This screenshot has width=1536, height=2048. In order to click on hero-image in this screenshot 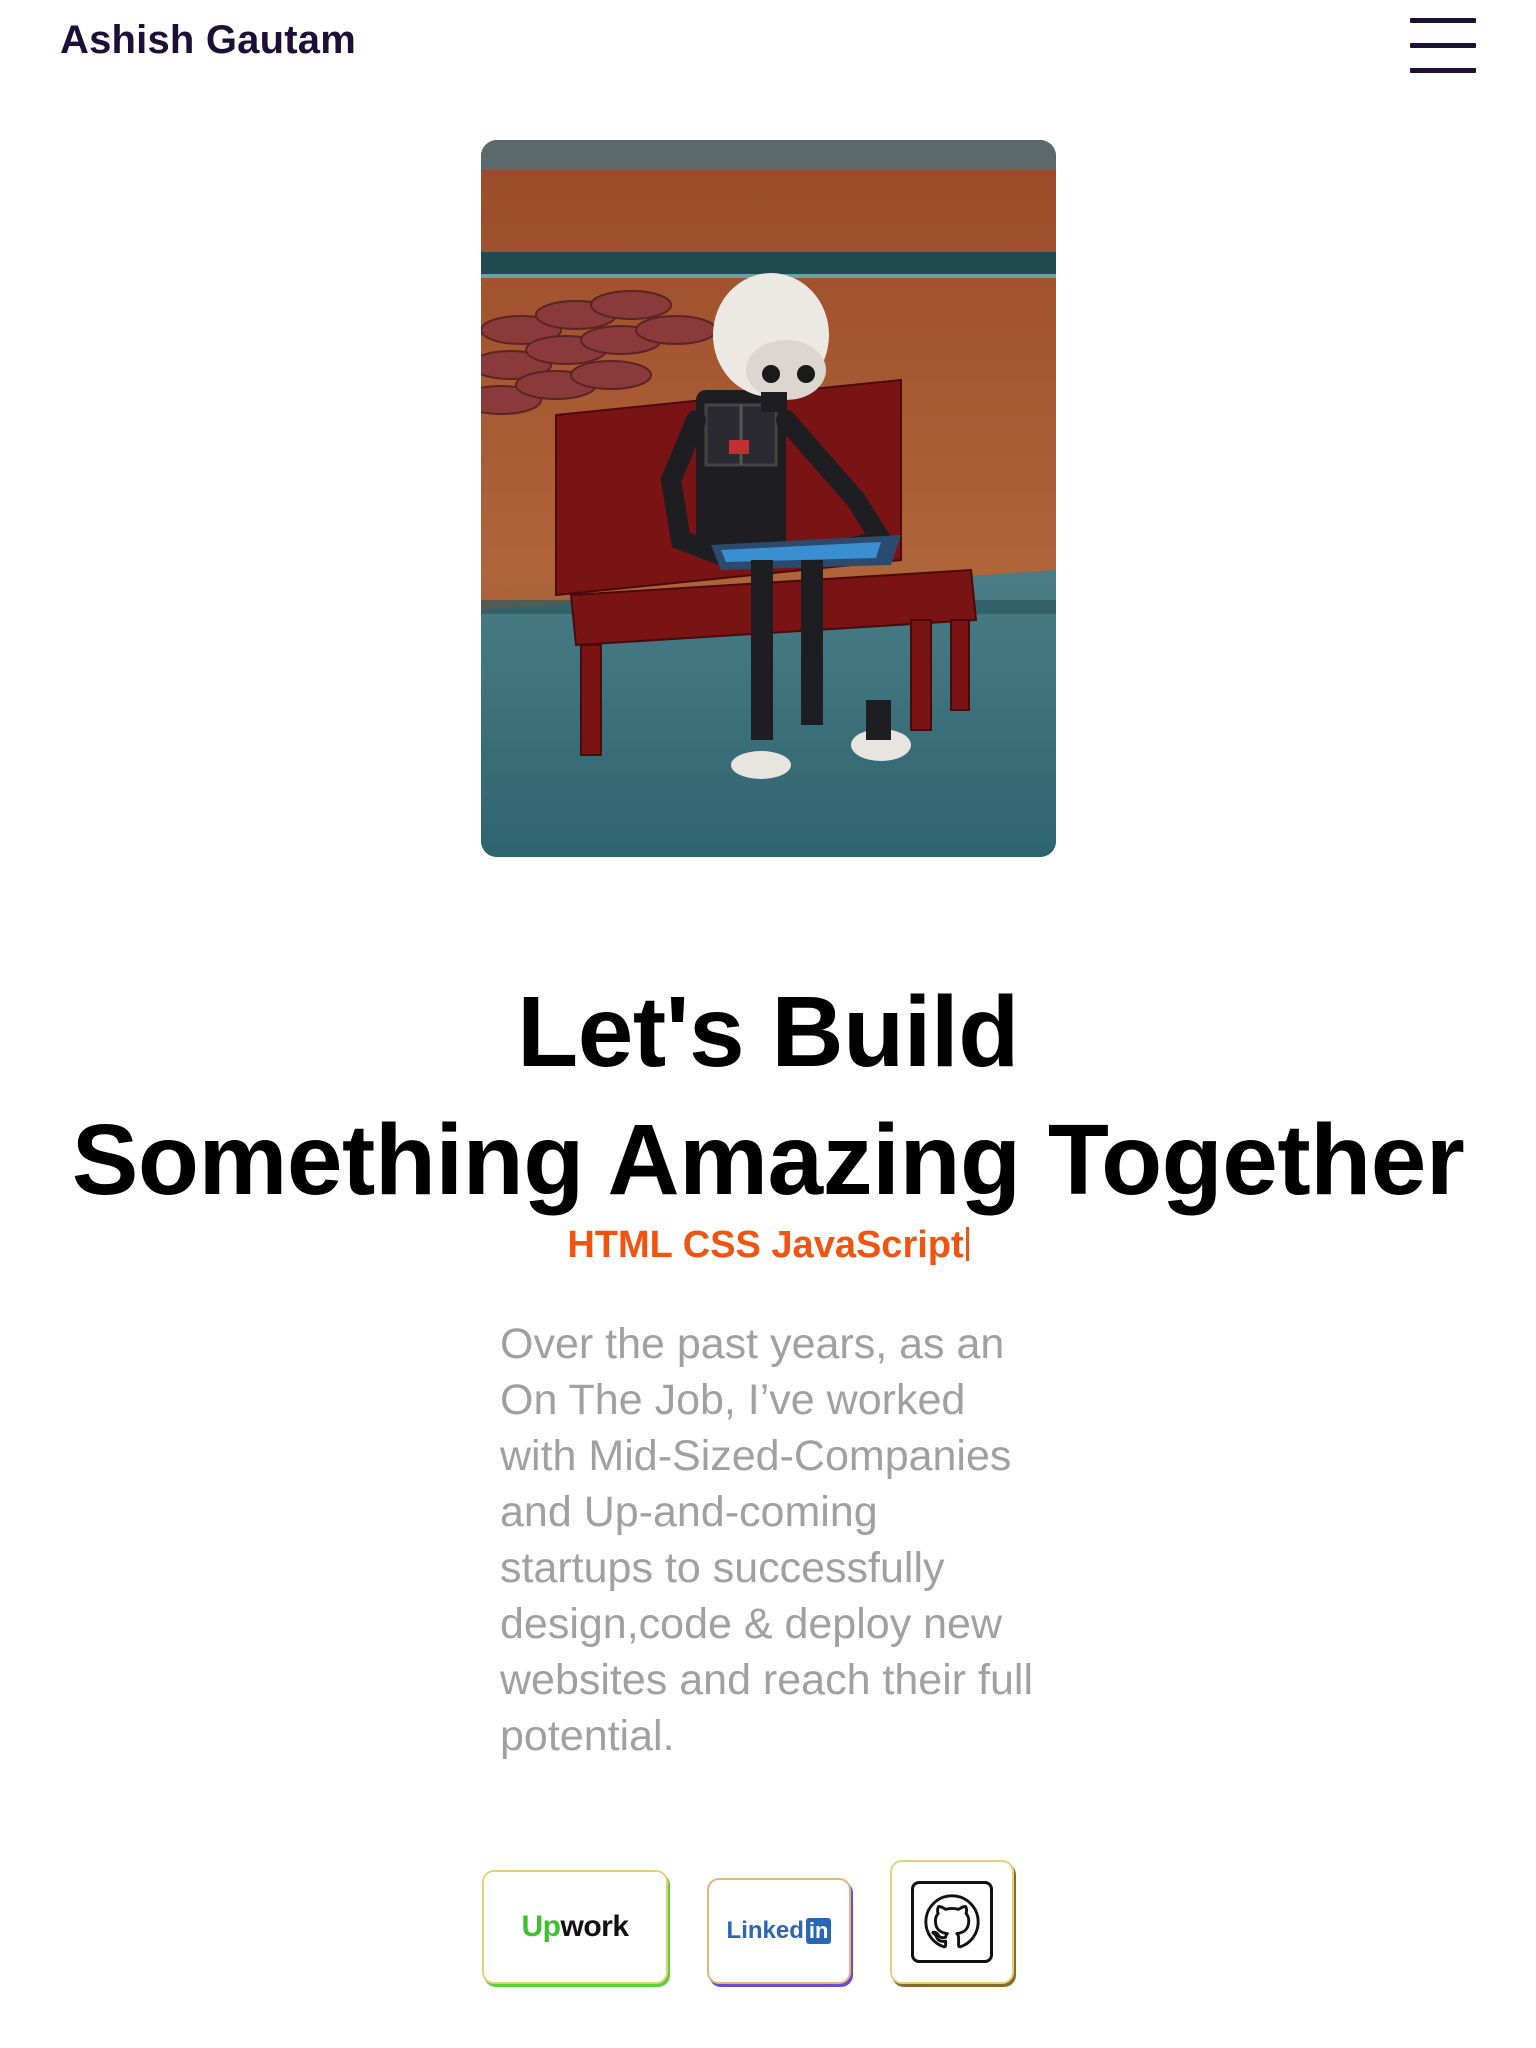, I will do `click(768, 498)`.